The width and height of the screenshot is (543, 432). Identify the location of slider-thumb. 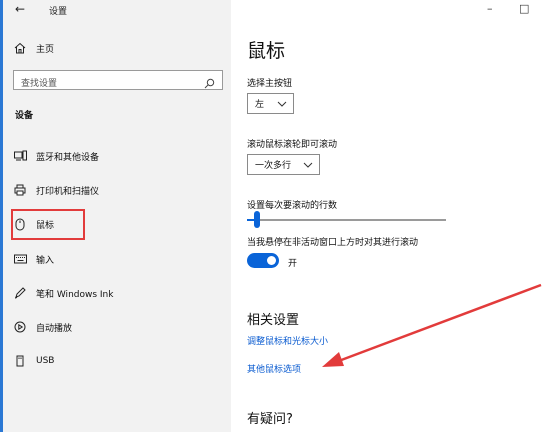
(257, 219).